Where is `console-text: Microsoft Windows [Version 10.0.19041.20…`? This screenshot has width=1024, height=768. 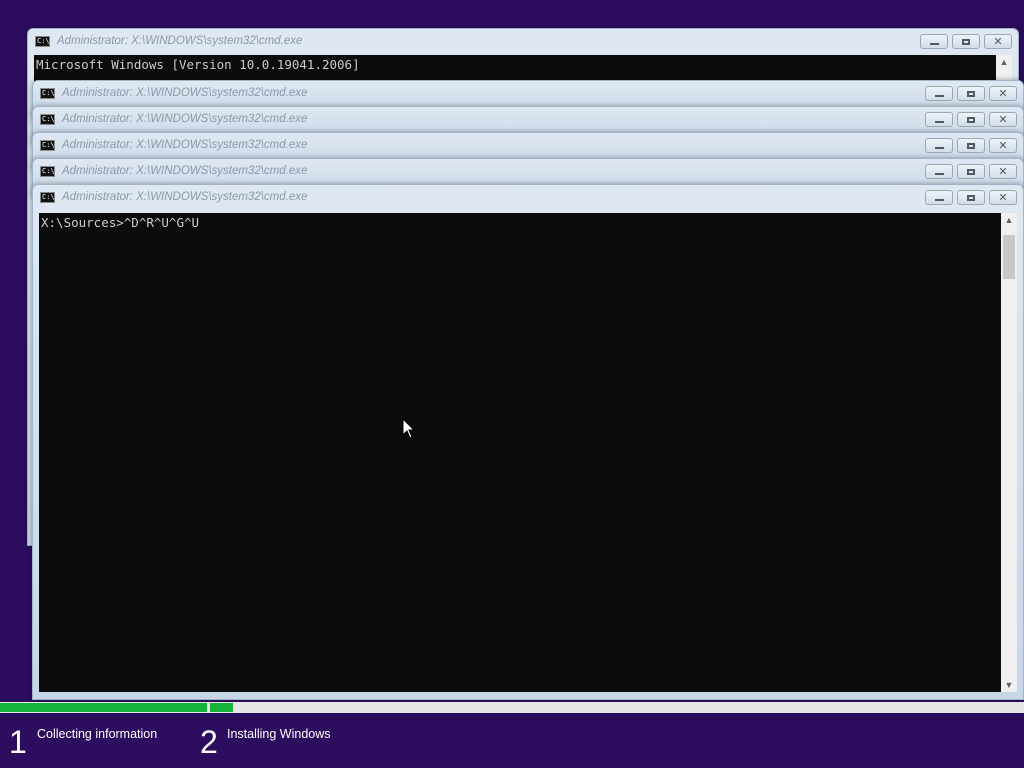
console-text: Microsoft Windows [Version 10.0.19041.20… is located at coordinates (198, 64).